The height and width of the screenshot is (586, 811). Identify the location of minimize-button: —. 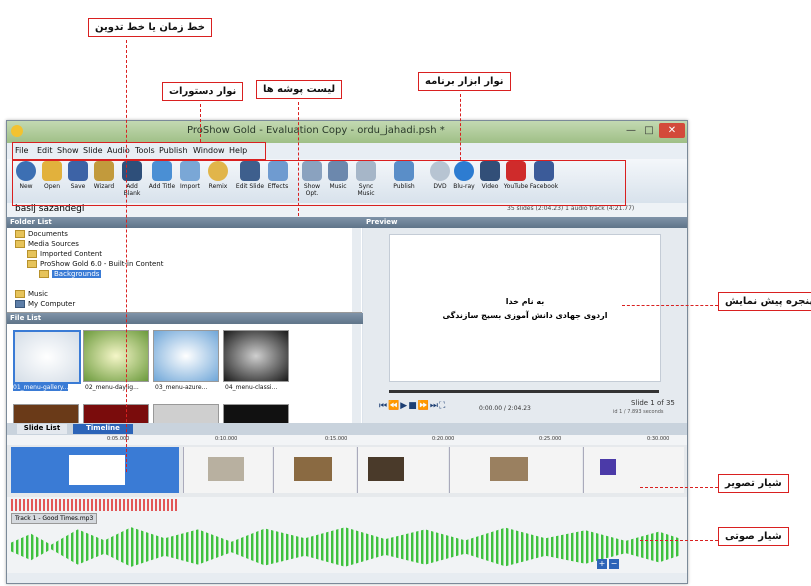
(631, 130).